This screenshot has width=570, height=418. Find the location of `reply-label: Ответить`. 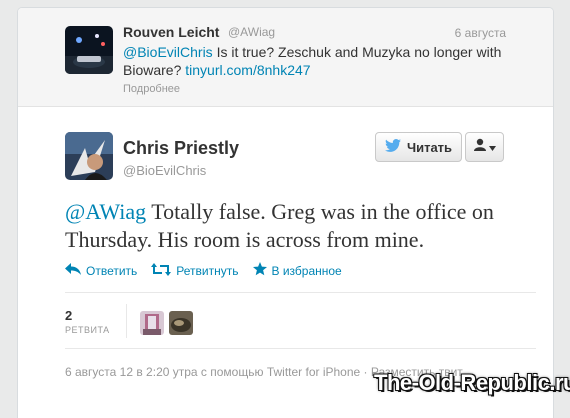

reply-label: Ответить is located at coordinates (112, 270).